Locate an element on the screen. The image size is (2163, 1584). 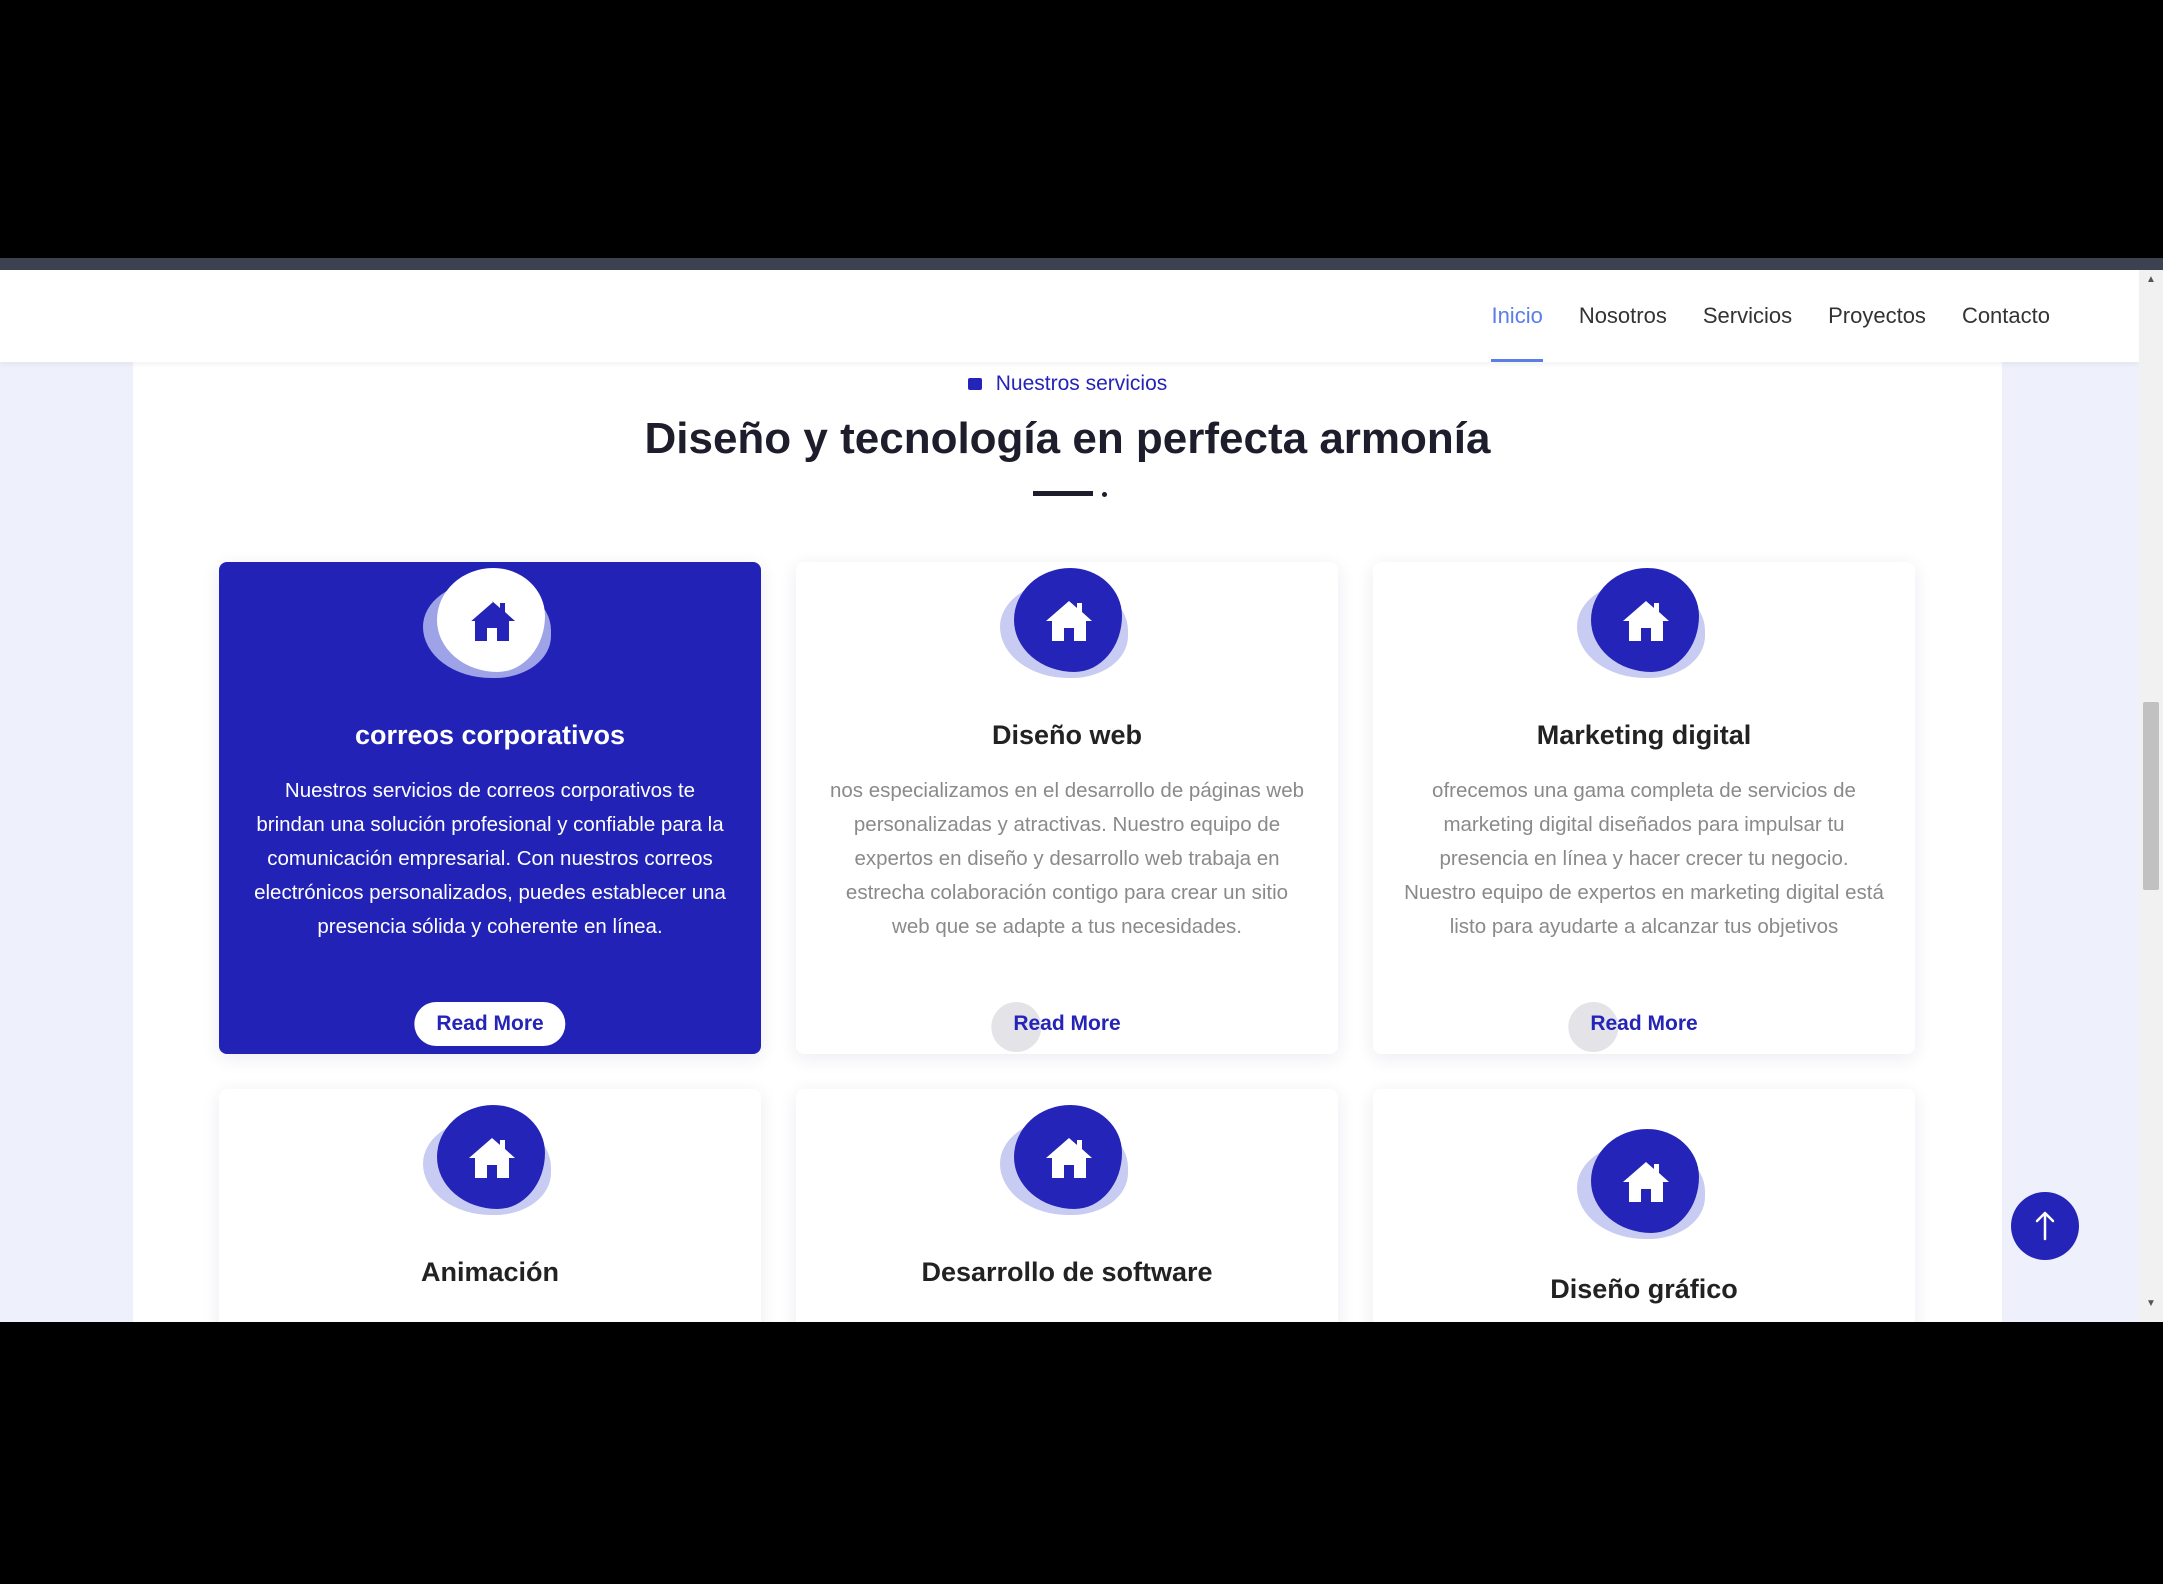
browser-edge-strip is located at coordinates (1081, 264).